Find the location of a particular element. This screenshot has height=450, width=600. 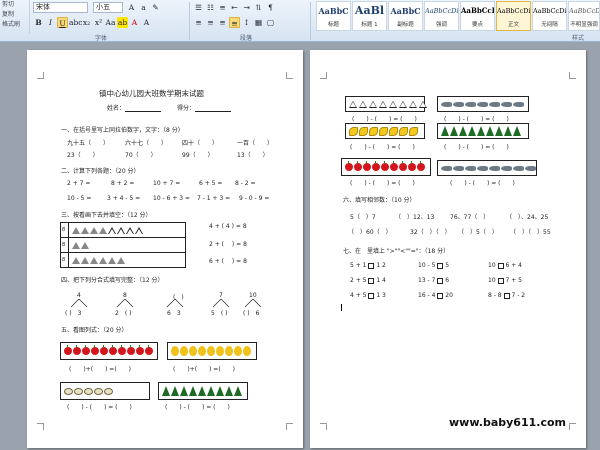

q3-equation: 6 + ( ) = 8 is located at coordinates (228, 261).